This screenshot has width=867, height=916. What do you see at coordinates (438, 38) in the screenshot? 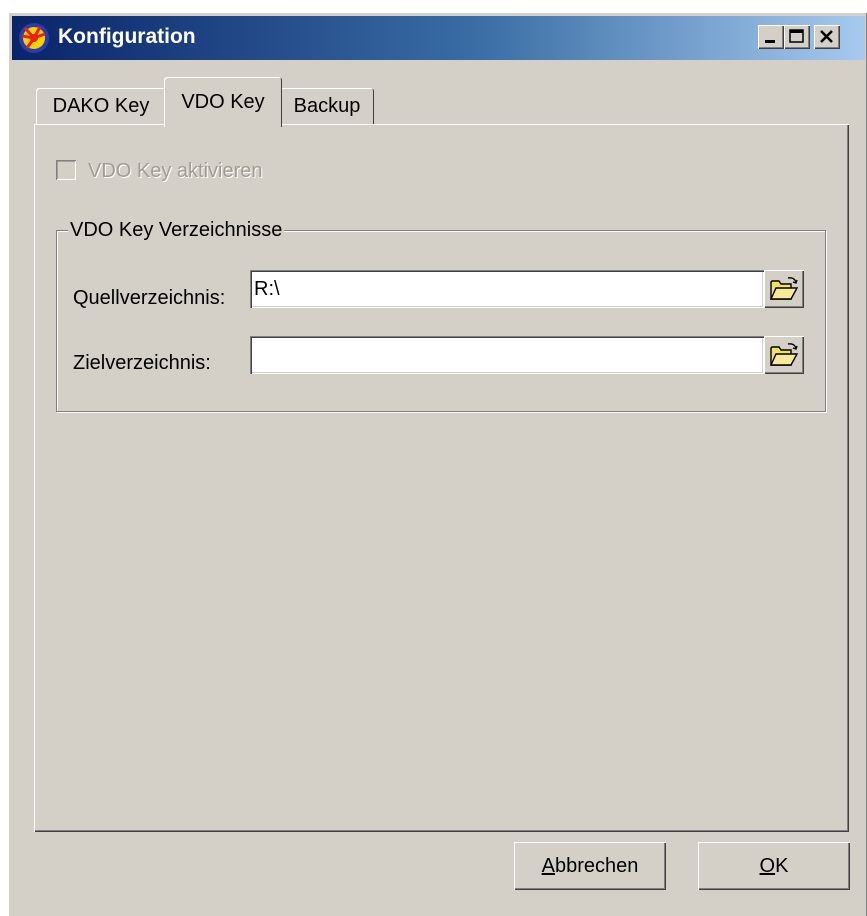
I see `title-bar: Konfiguration` at bounding box center [438, 38].